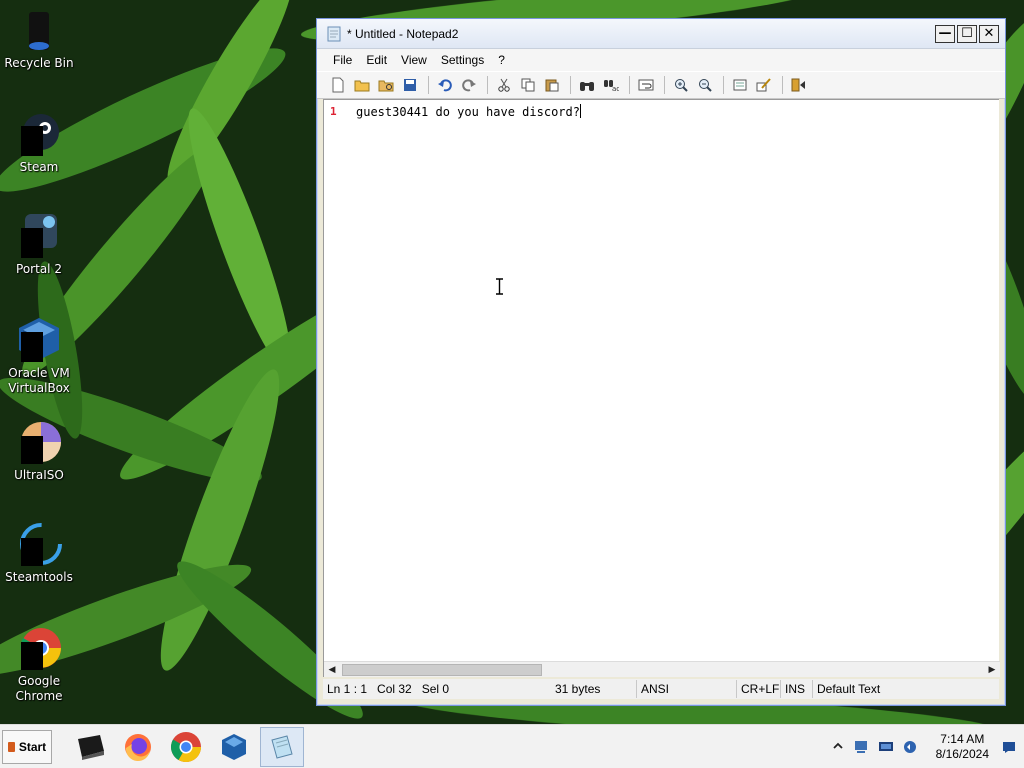 The height and width of the screenshot is (768, 1024). What do you see at coordinates (594, 689) in the screenshot?
I see `status-size: 31 bytes` at bounding box center [594, 689].